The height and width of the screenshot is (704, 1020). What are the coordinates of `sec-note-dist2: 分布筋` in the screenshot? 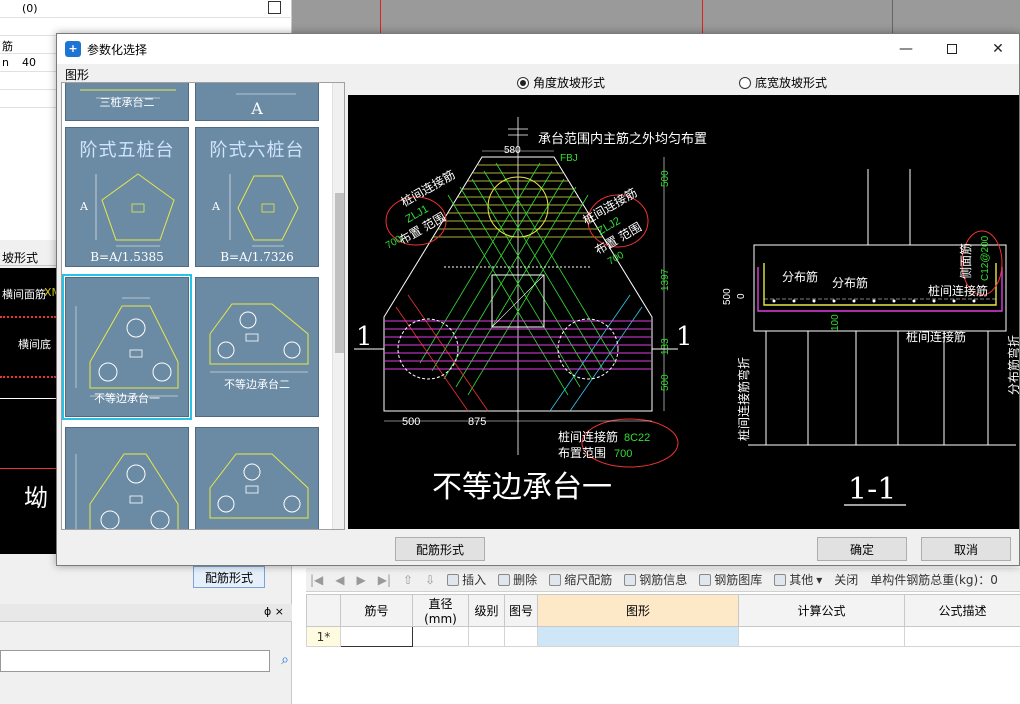 It's located at (850, 282).